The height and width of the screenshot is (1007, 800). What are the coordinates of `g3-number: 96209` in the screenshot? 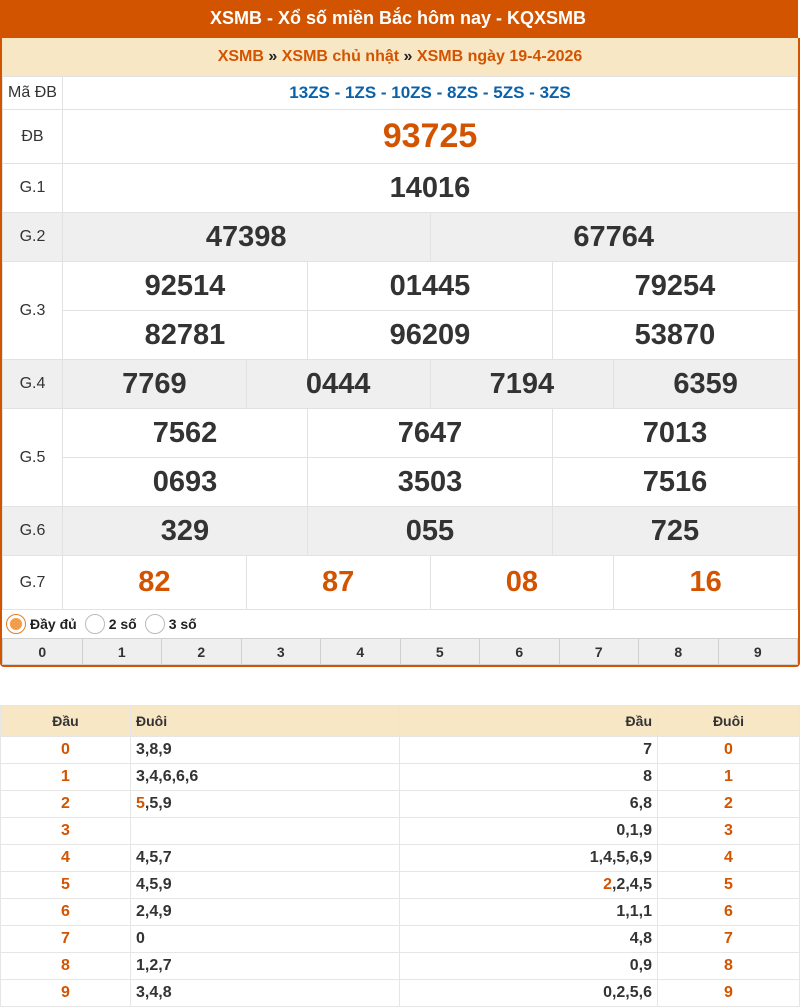 It's located at (430, 335).